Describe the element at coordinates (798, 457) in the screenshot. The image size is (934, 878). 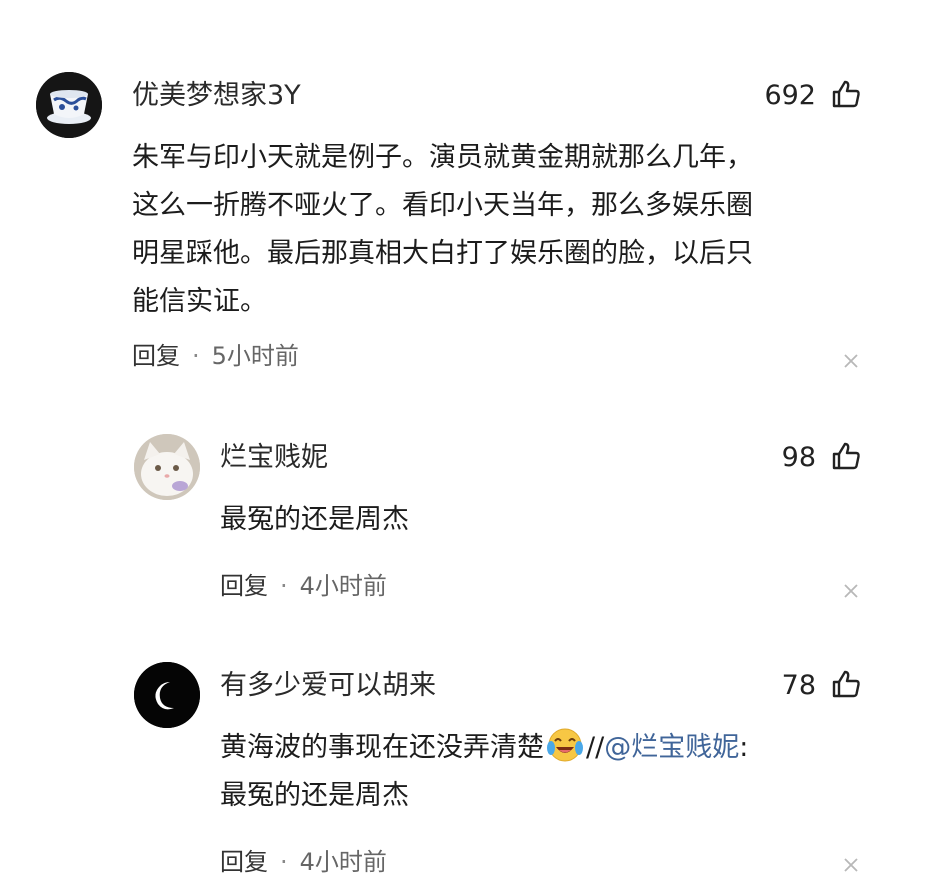
I see `like-count: 98` at that location.